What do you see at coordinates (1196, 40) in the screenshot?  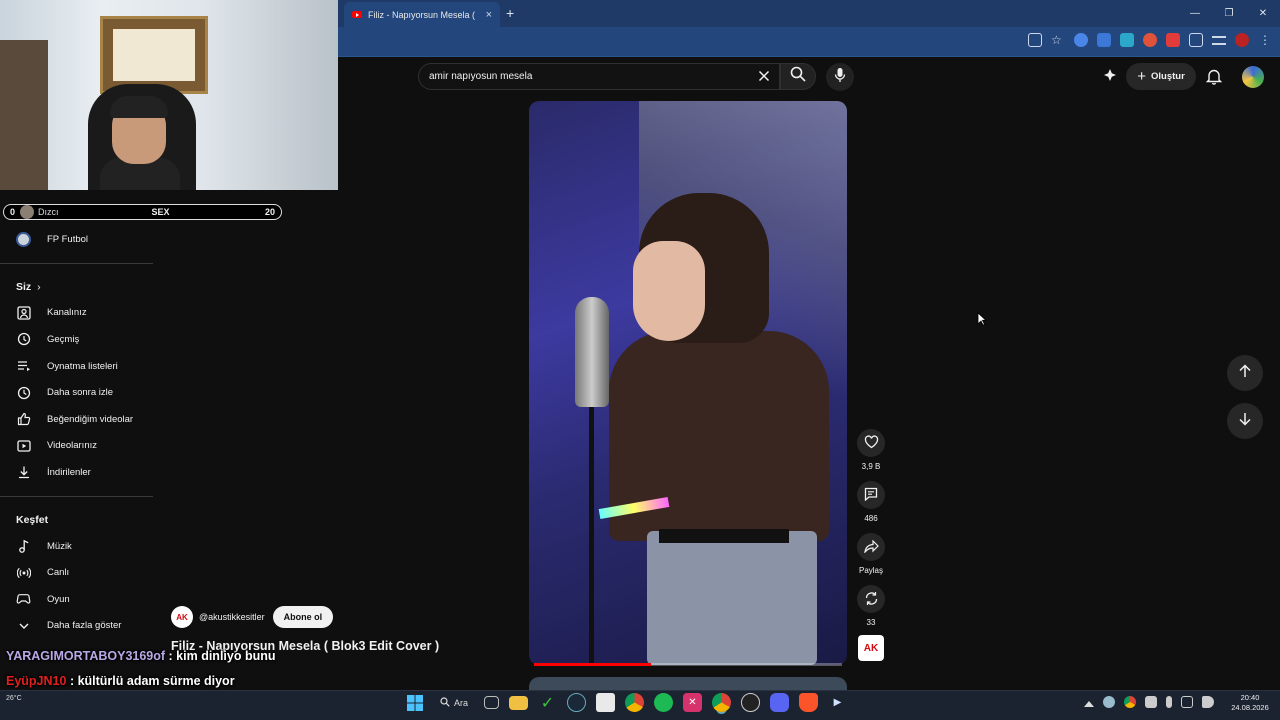 I see `puzzle-icon` at bounding box center [1196, 40].